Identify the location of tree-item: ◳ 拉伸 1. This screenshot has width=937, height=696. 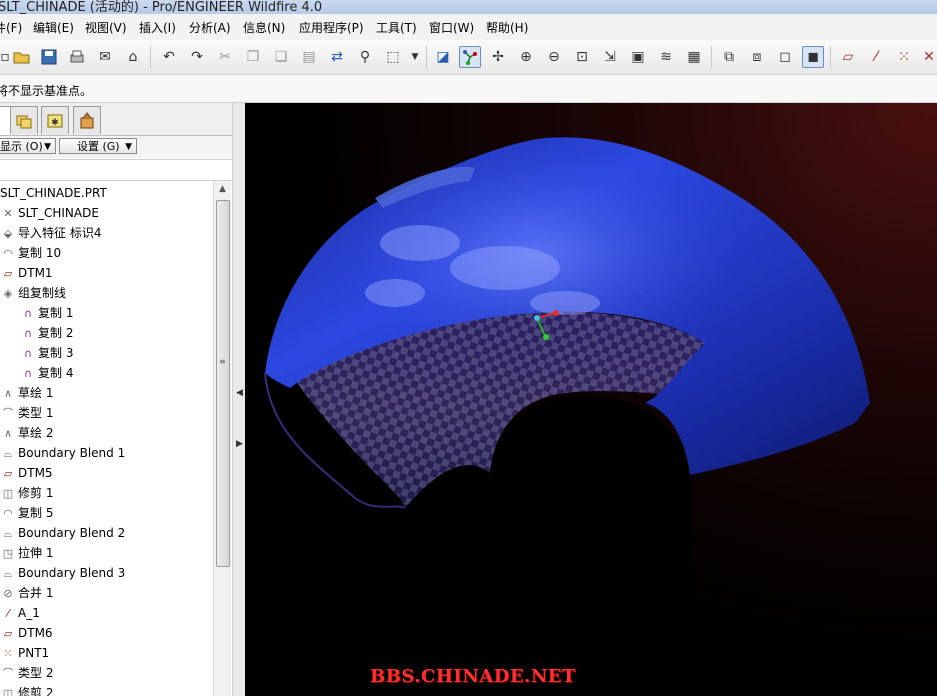
(27, 553).